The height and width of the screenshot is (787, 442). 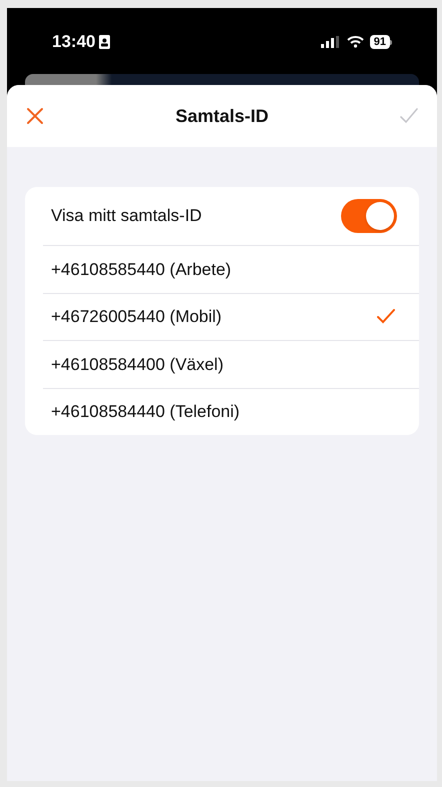 I want to click on caller-id-switch, so click(x=369, y=216).